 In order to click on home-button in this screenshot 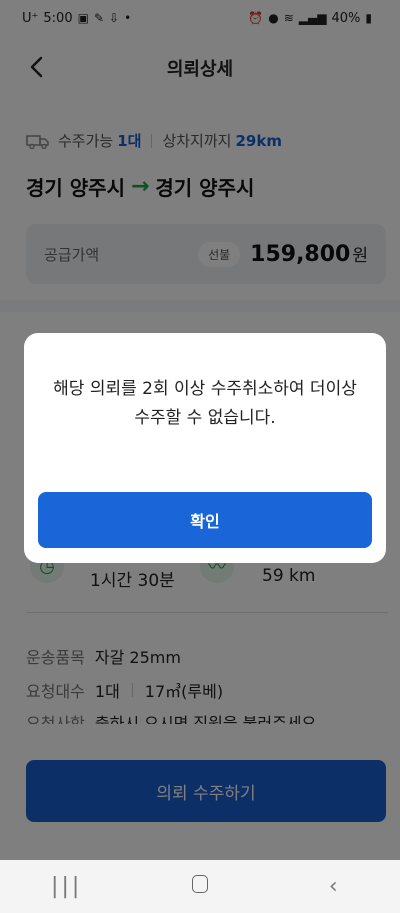, I will do `click(200, 886)`.